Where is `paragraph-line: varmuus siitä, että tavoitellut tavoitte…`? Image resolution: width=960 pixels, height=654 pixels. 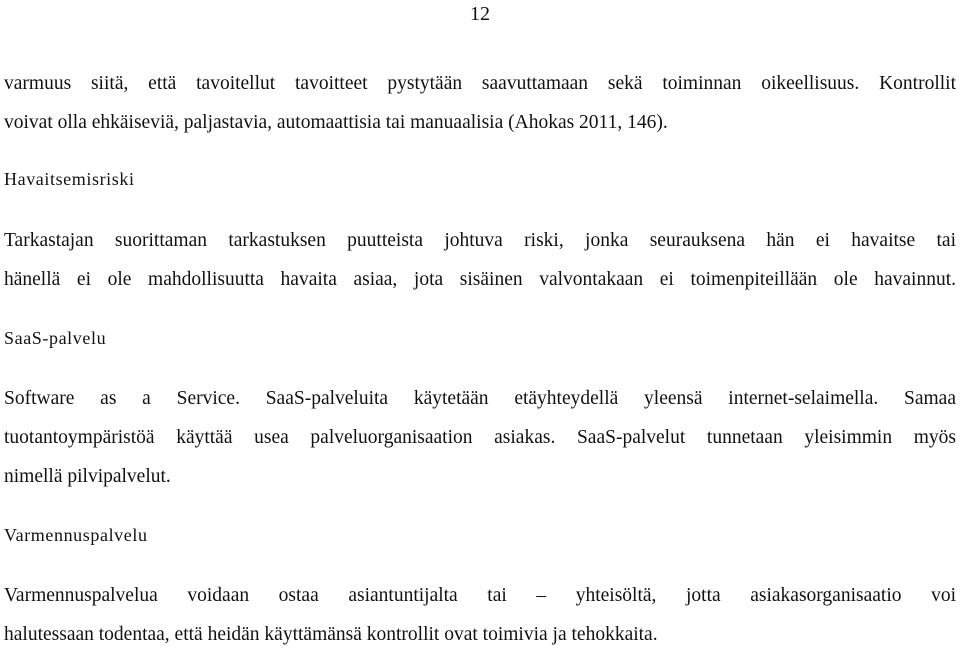 paragraph-line: varmuus siitä, että tavoitellut tavoitte… is located at coordinates (480, 83).